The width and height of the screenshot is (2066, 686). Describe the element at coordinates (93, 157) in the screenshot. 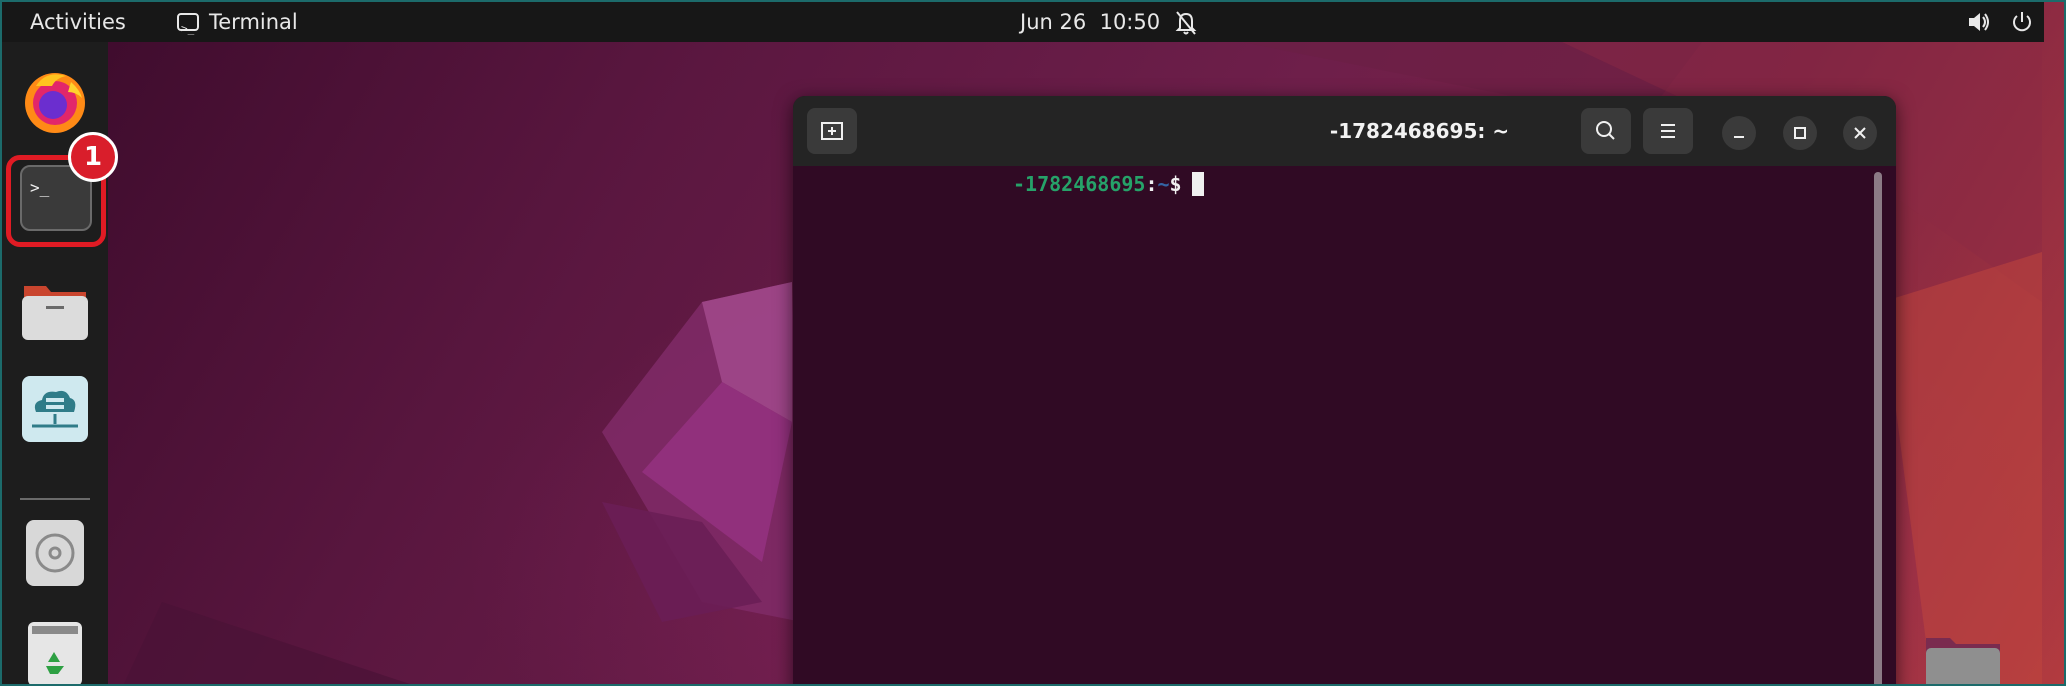

I see `step-badge: 1` at that location.